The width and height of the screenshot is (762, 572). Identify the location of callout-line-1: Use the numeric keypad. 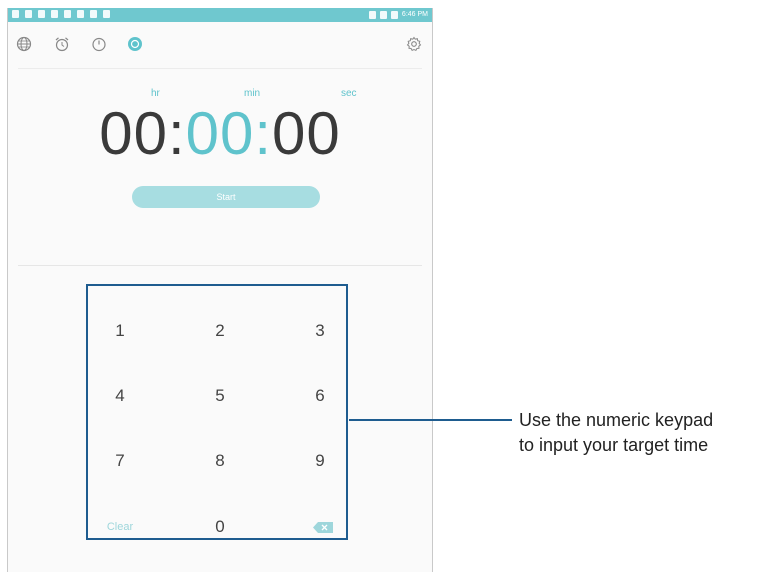
(616, 420).